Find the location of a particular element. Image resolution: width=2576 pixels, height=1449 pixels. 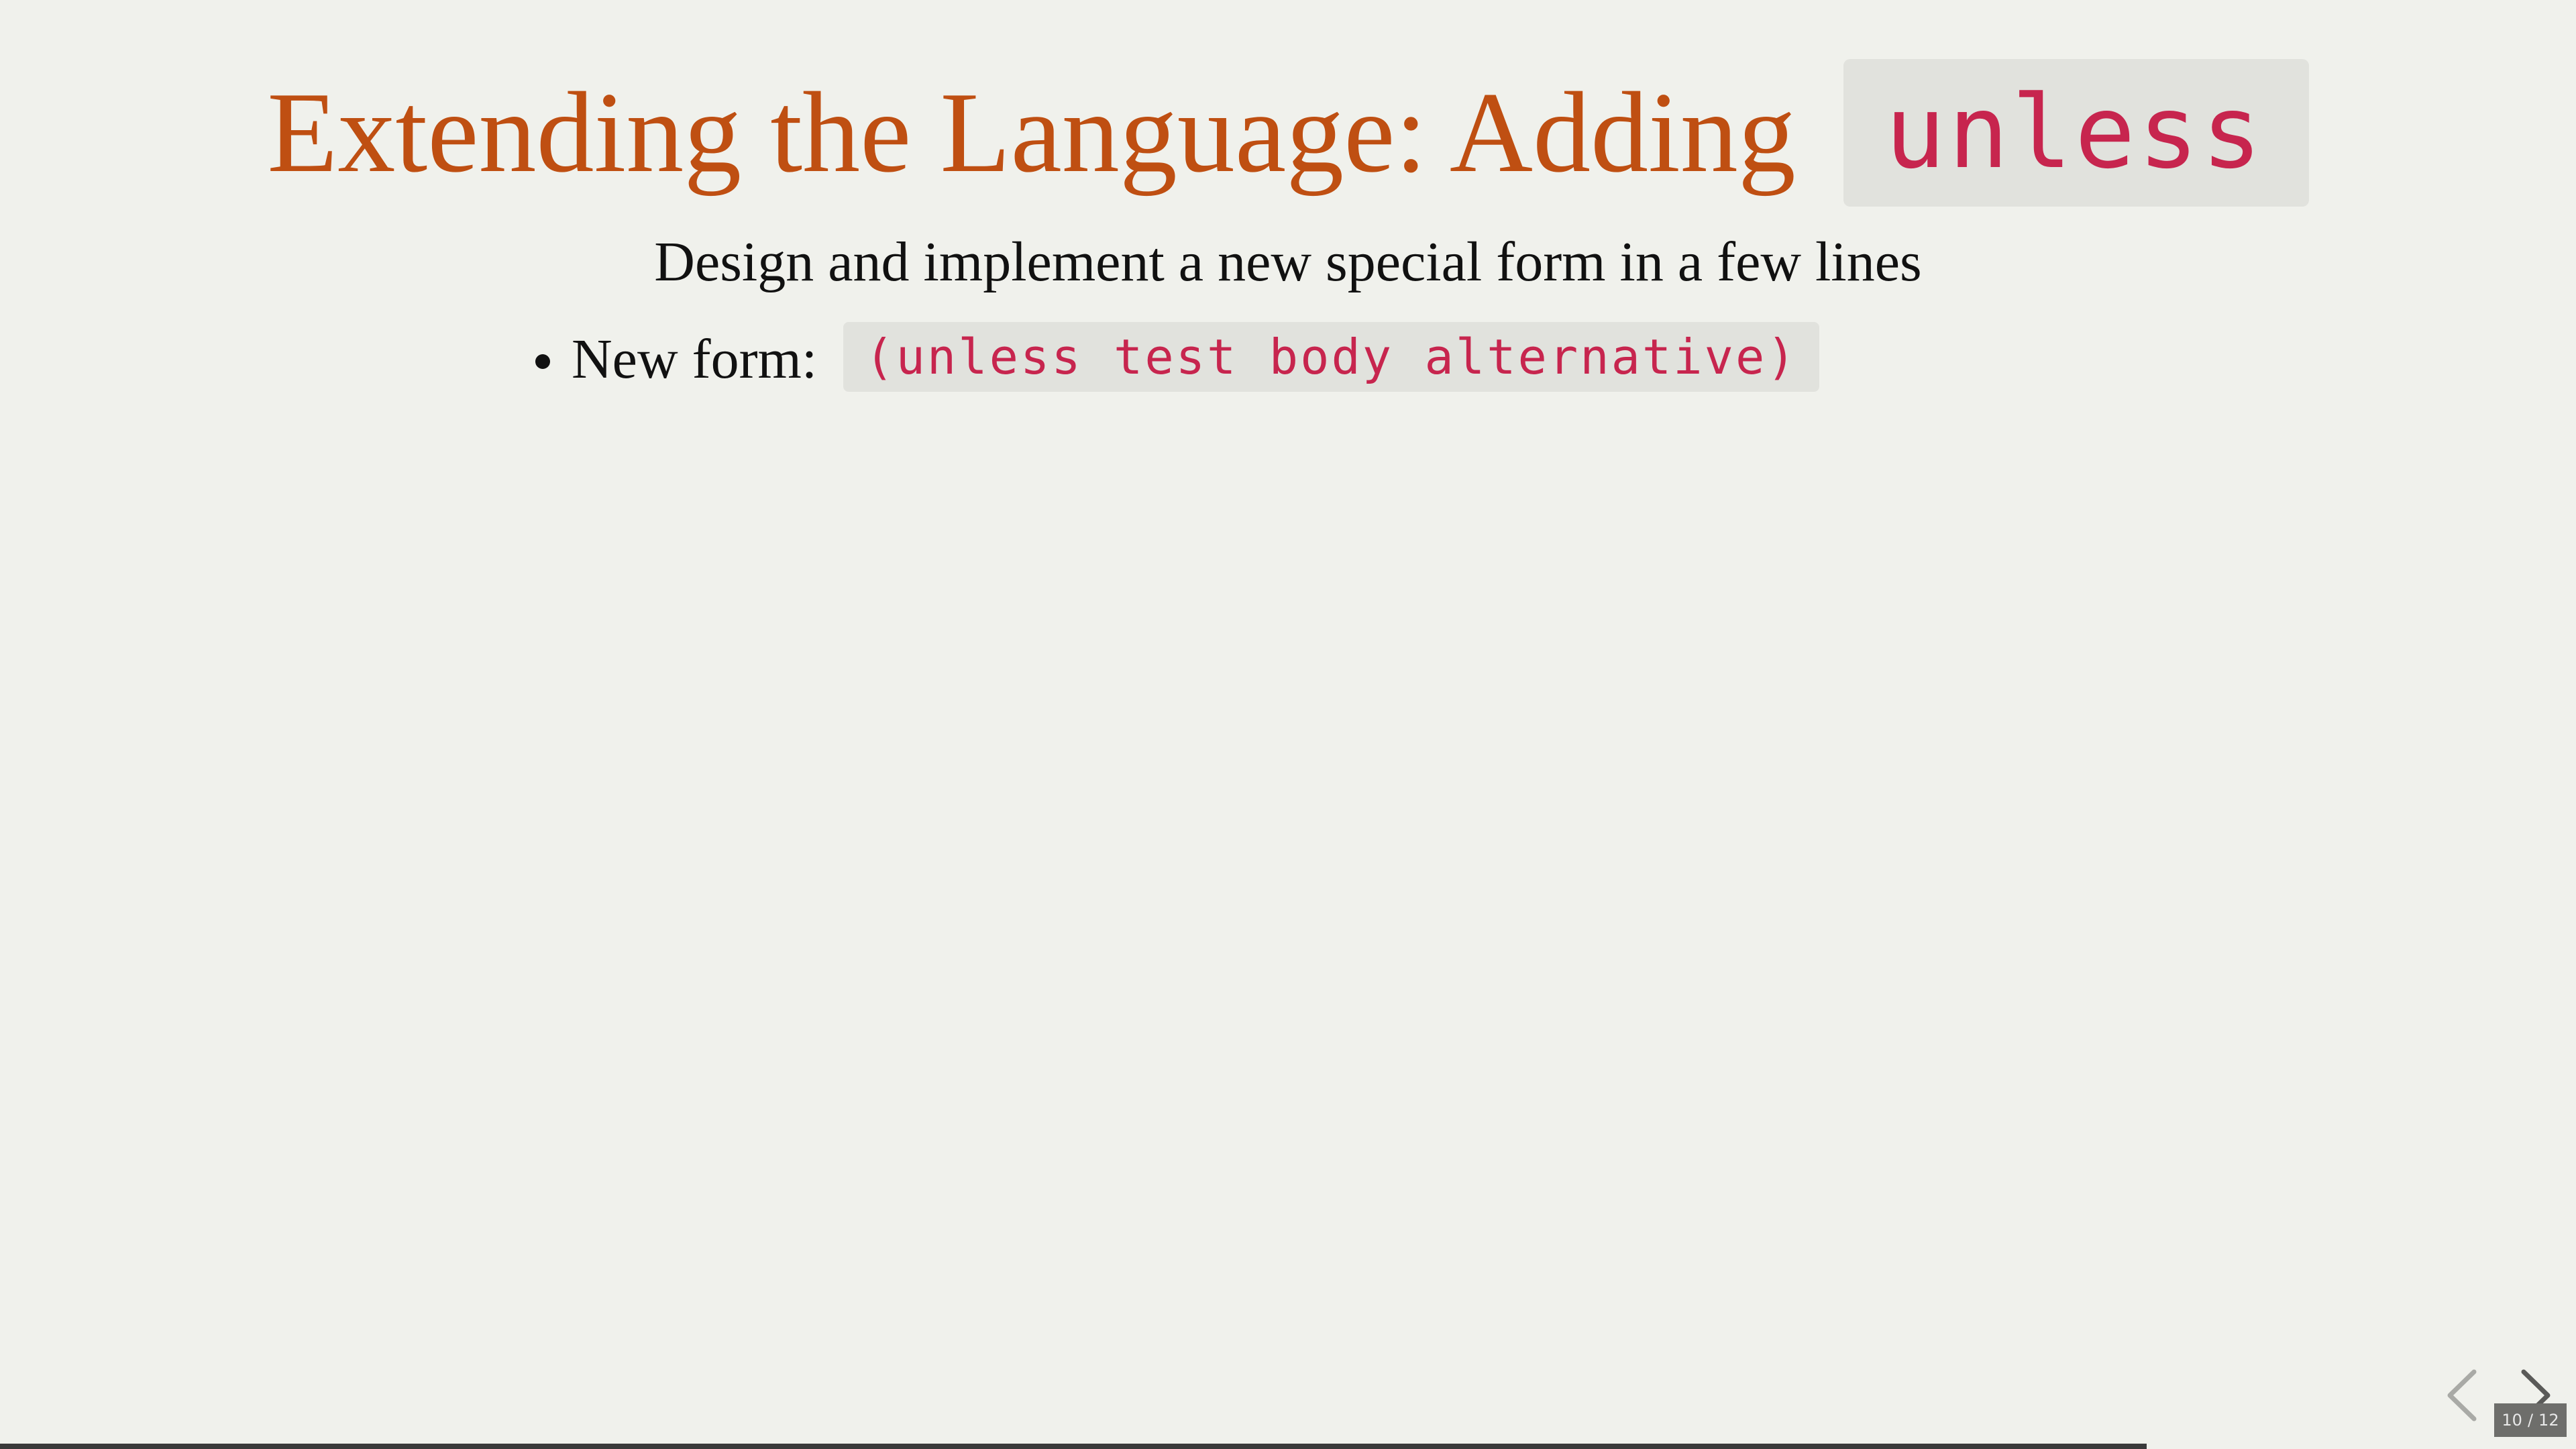

bullet-list: New form: (unless test body alternative) is located at coordinates (1174, 359).